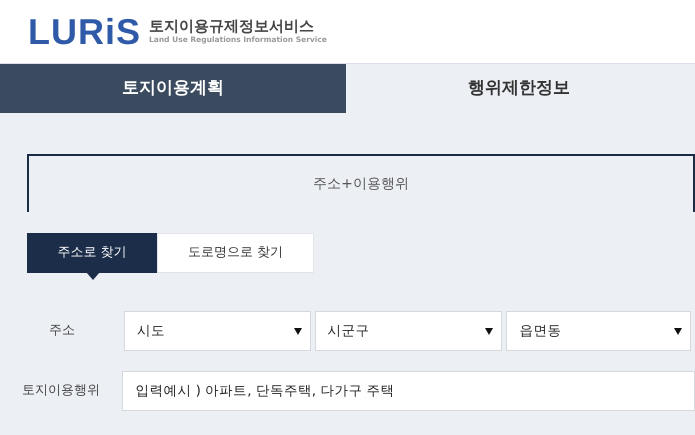  I want to click on section-title: 주소+이용행위, so click(361, 184).